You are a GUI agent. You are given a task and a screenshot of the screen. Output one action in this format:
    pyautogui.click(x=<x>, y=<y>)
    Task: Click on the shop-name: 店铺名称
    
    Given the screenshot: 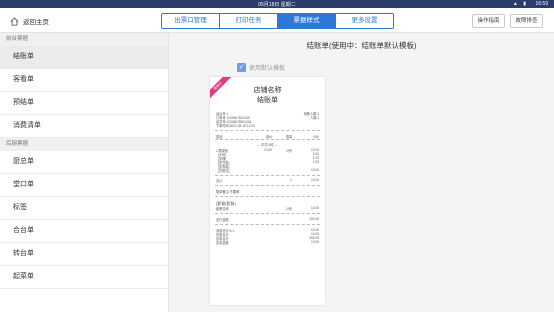 What is the action you would take?
    pyautogui.click(x=267, y=90)
    